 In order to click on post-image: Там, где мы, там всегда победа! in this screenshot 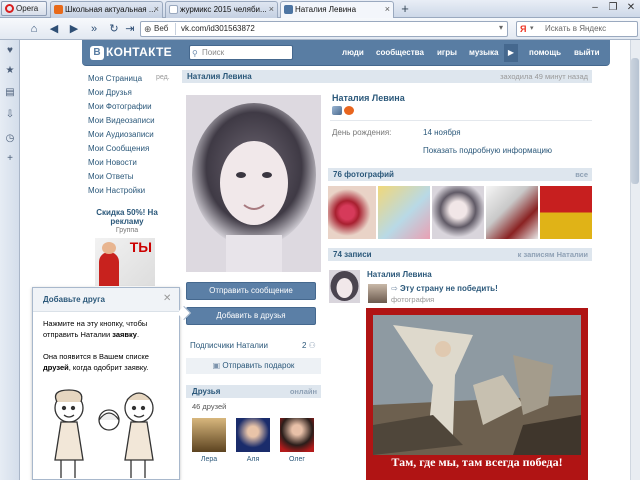, I will do `click(477, 394)`.